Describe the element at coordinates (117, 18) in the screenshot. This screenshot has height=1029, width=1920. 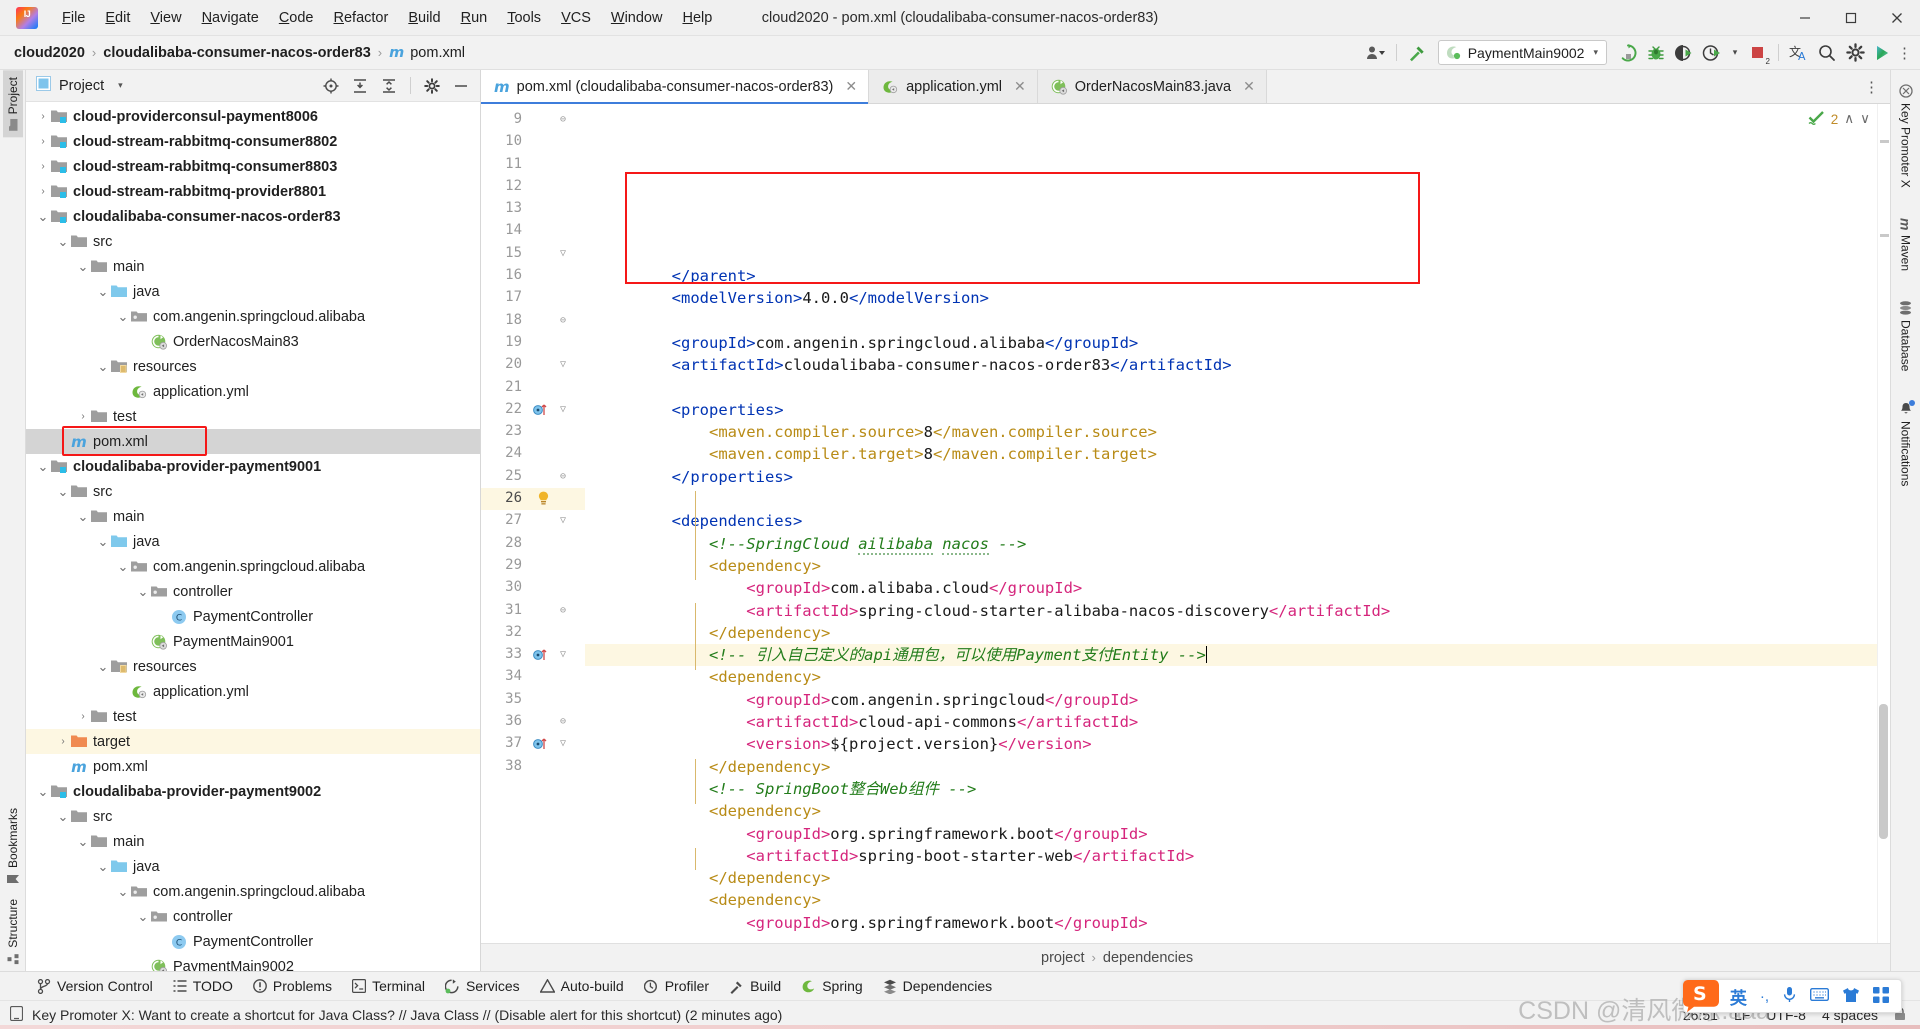
I see `menu-edit: Edit` at that location.